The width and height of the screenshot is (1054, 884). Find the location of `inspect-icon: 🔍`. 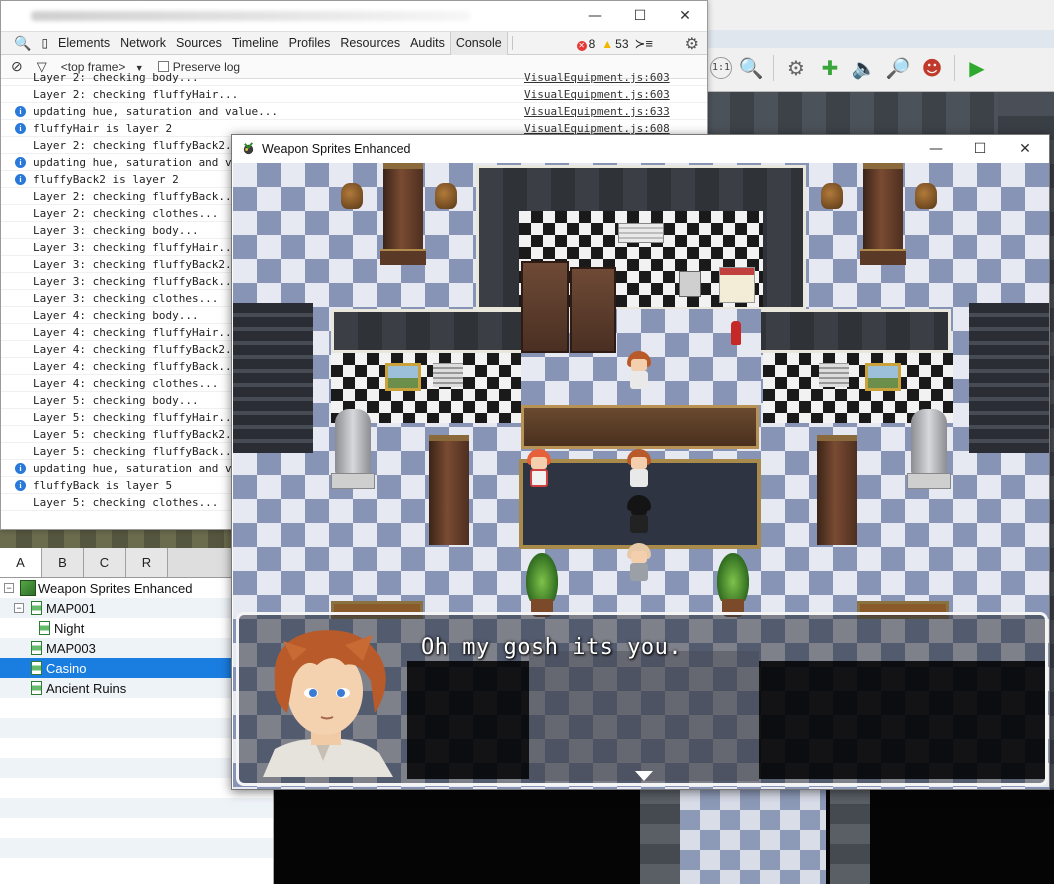

inspect-icon: 🔍 is located at coordinates (22, 43).